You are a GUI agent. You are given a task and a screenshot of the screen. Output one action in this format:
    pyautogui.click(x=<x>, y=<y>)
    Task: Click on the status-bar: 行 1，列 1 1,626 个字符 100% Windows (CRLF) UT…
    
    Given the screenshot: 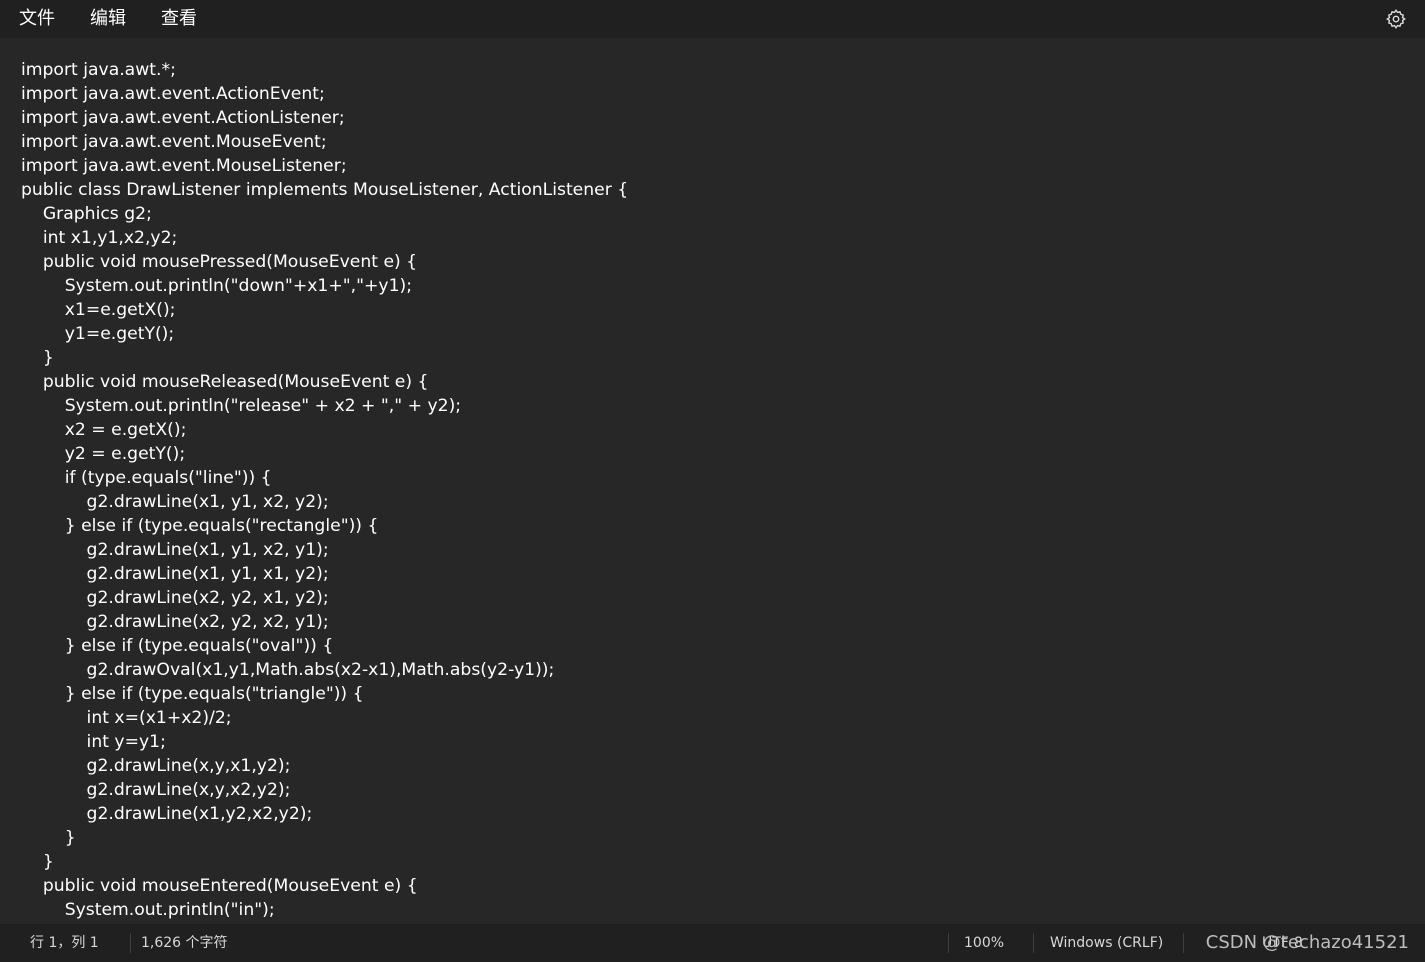 What is the action you would take?
    pyautogui.click(x=712, y=943)
    